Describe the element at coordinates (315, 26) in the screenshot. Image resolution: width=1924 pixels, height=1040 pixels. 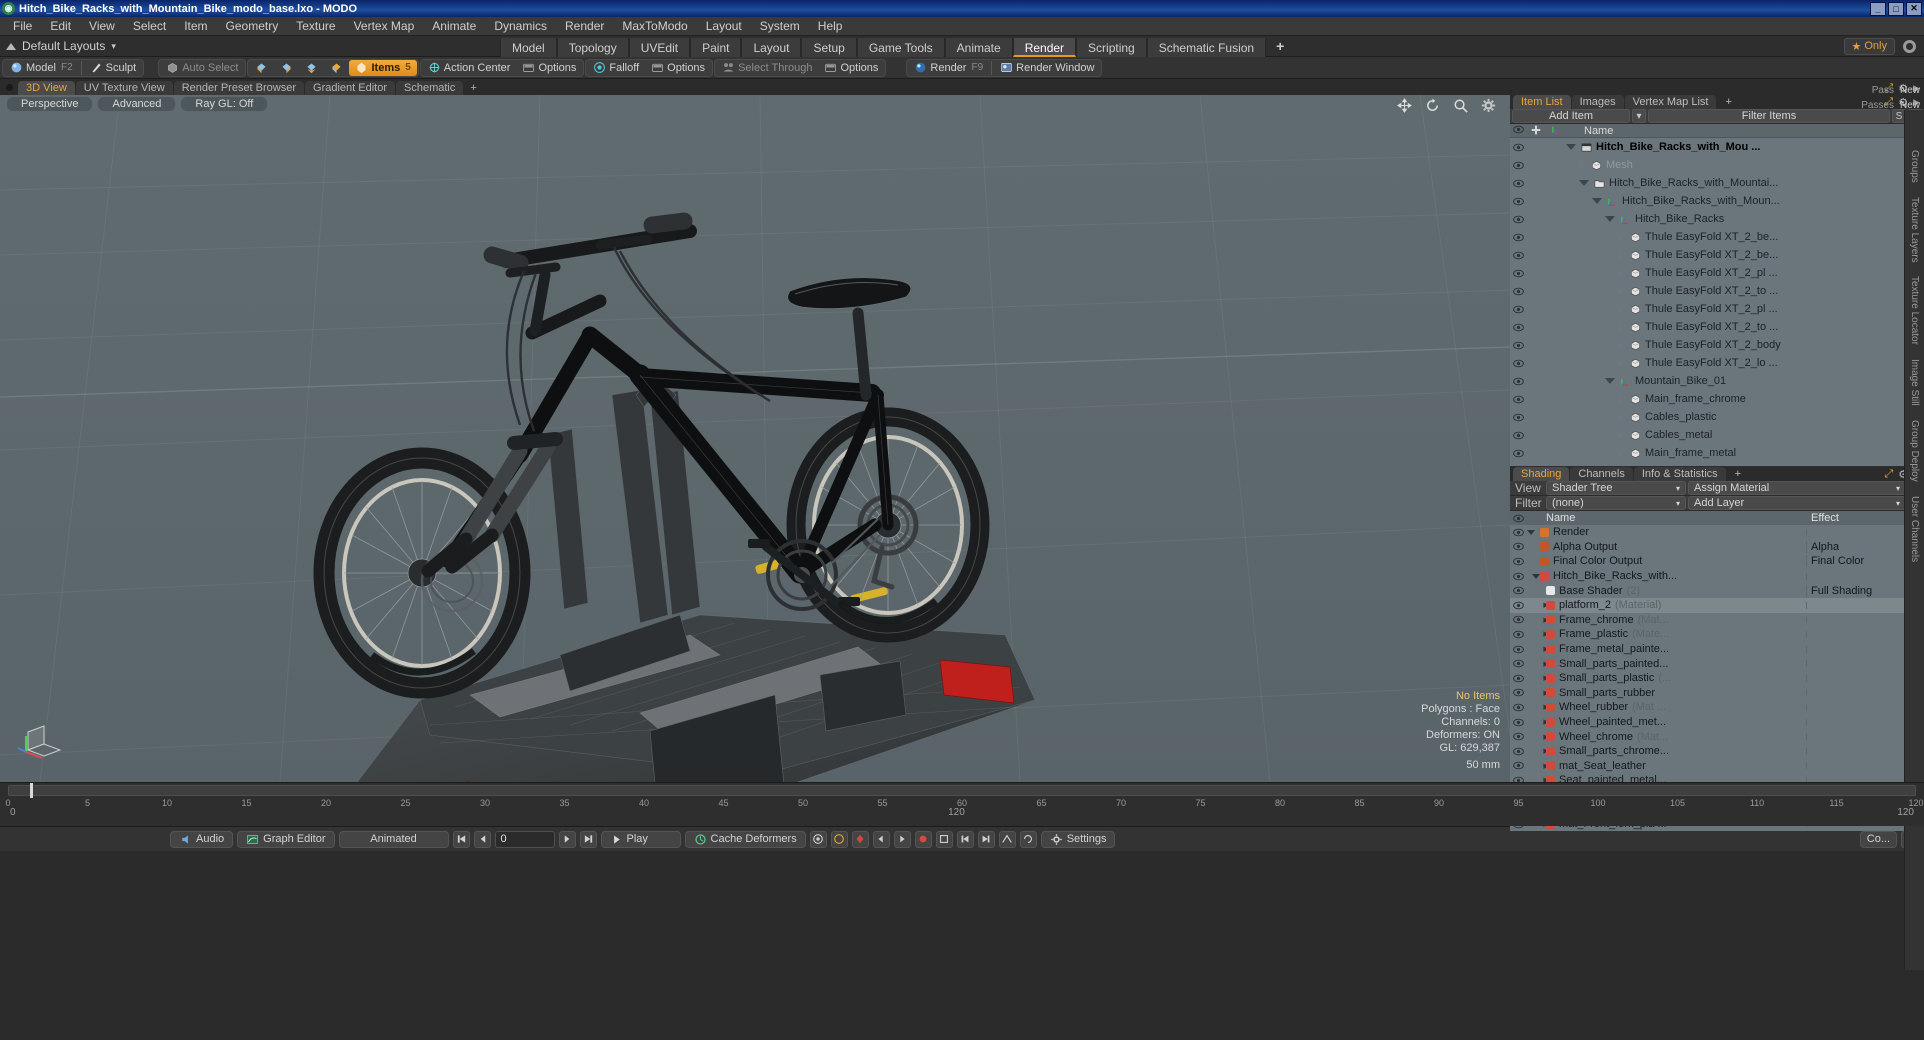
I see `menu-item-texture: Texture` at that location.